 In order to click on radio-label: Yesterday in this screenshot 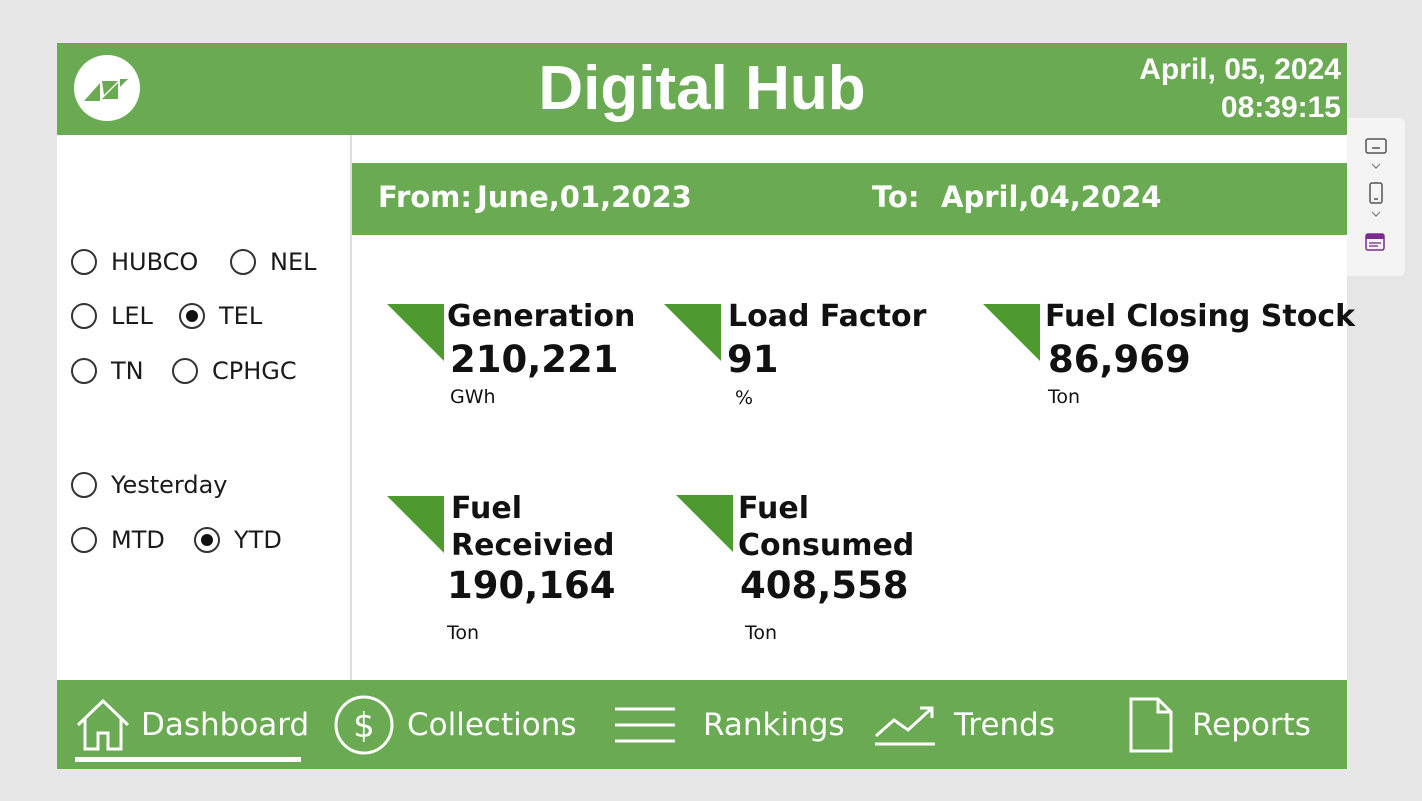, I will do `click(169, 485)`.